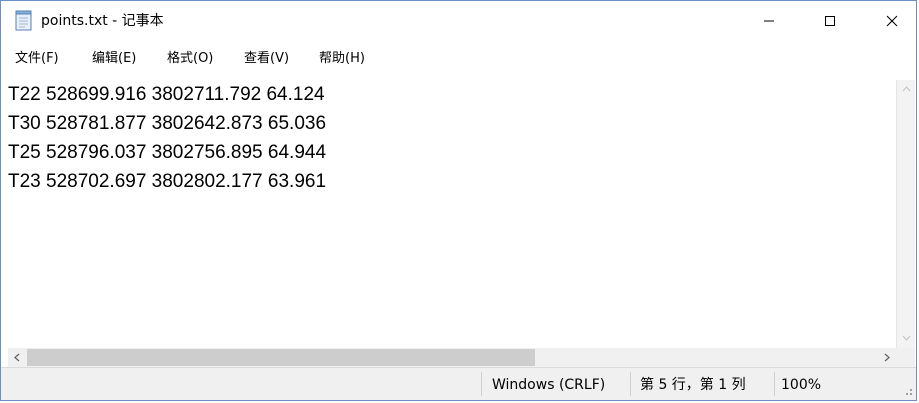 The height and width of the screenshot is (403, 919). What do you see at coordinates (166, 94) in the screenshot?
I see `text-line: T22 528699.916 3802711.792 64.124` at bounding box center [166, 94].